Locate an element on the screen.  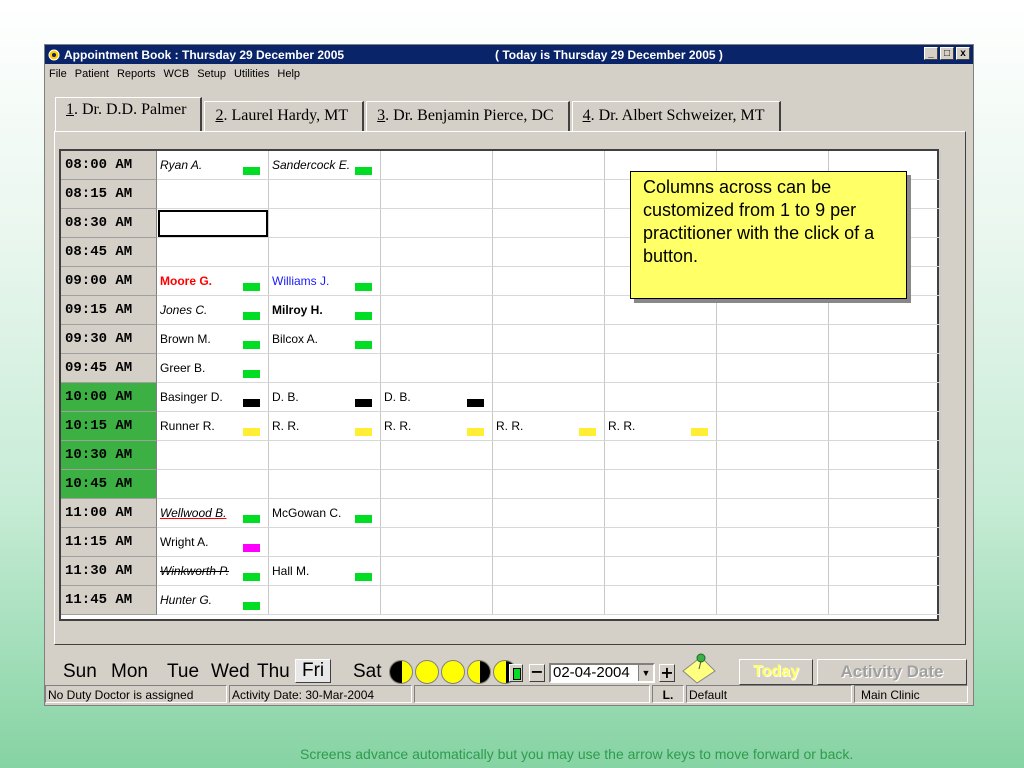
appointment-slot: Moore G. is located at coordinates (213, 281).